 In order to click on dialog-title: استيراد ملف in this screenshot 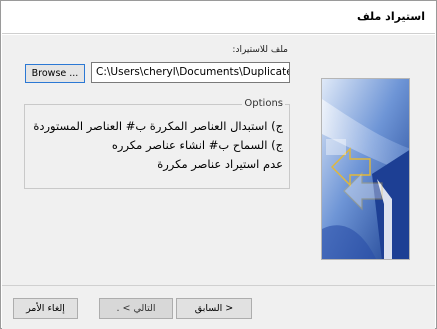, I will do `click(390, 16)`.